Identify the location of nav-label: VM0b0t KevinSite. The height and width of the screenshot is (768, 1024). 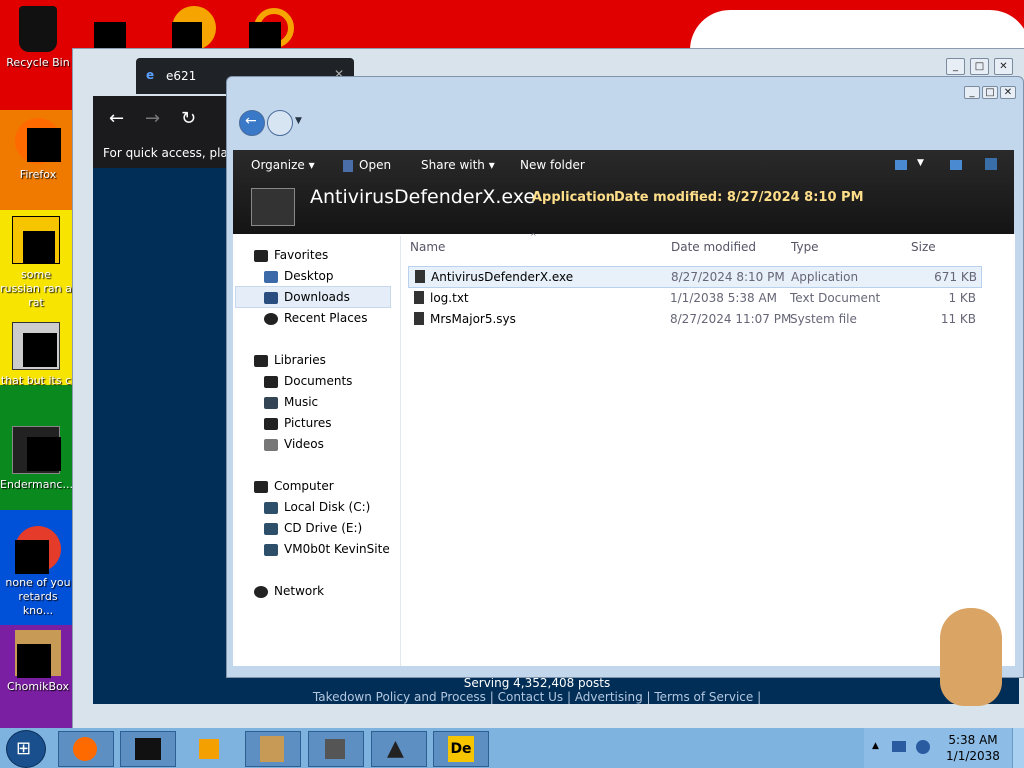
(337, 549).